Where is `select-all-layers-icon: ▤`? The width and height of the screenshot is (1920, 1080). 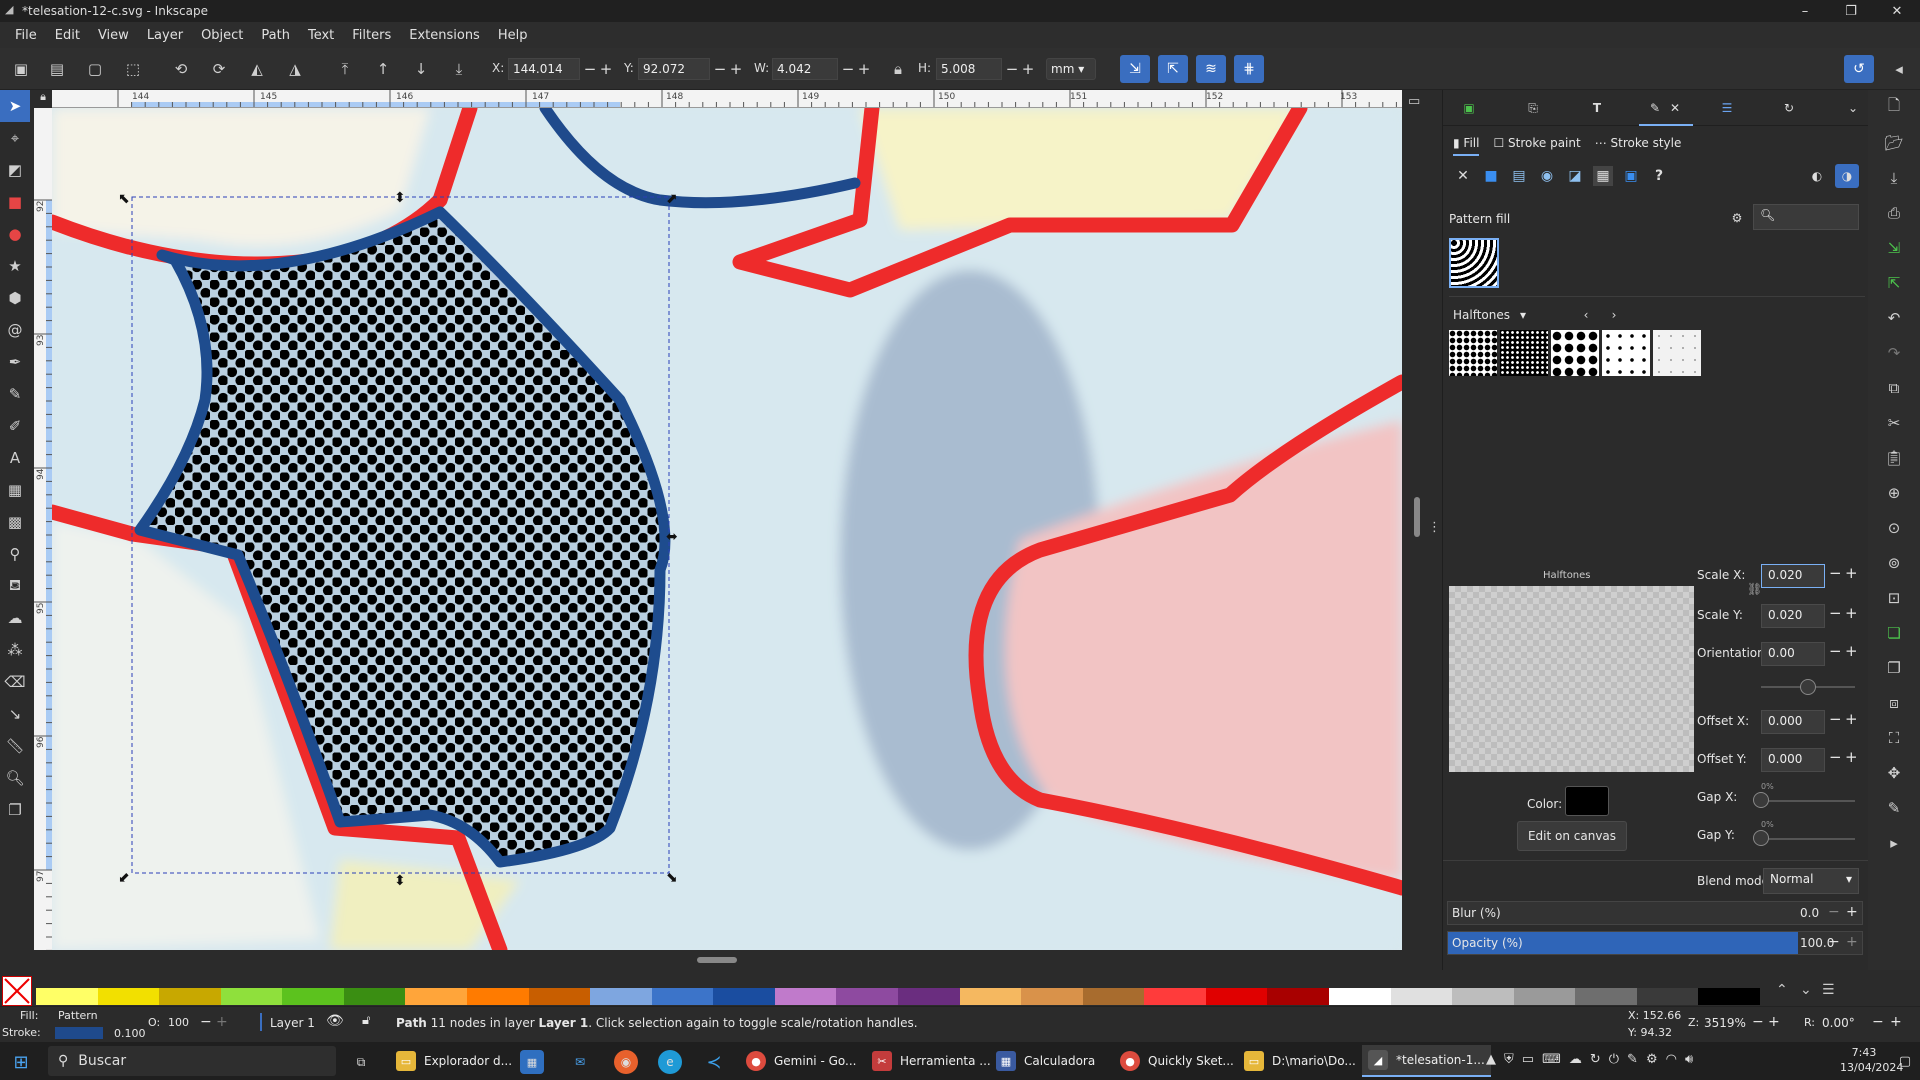 select-all-layers-icon: ▤ is located at coordinates (57, 69).